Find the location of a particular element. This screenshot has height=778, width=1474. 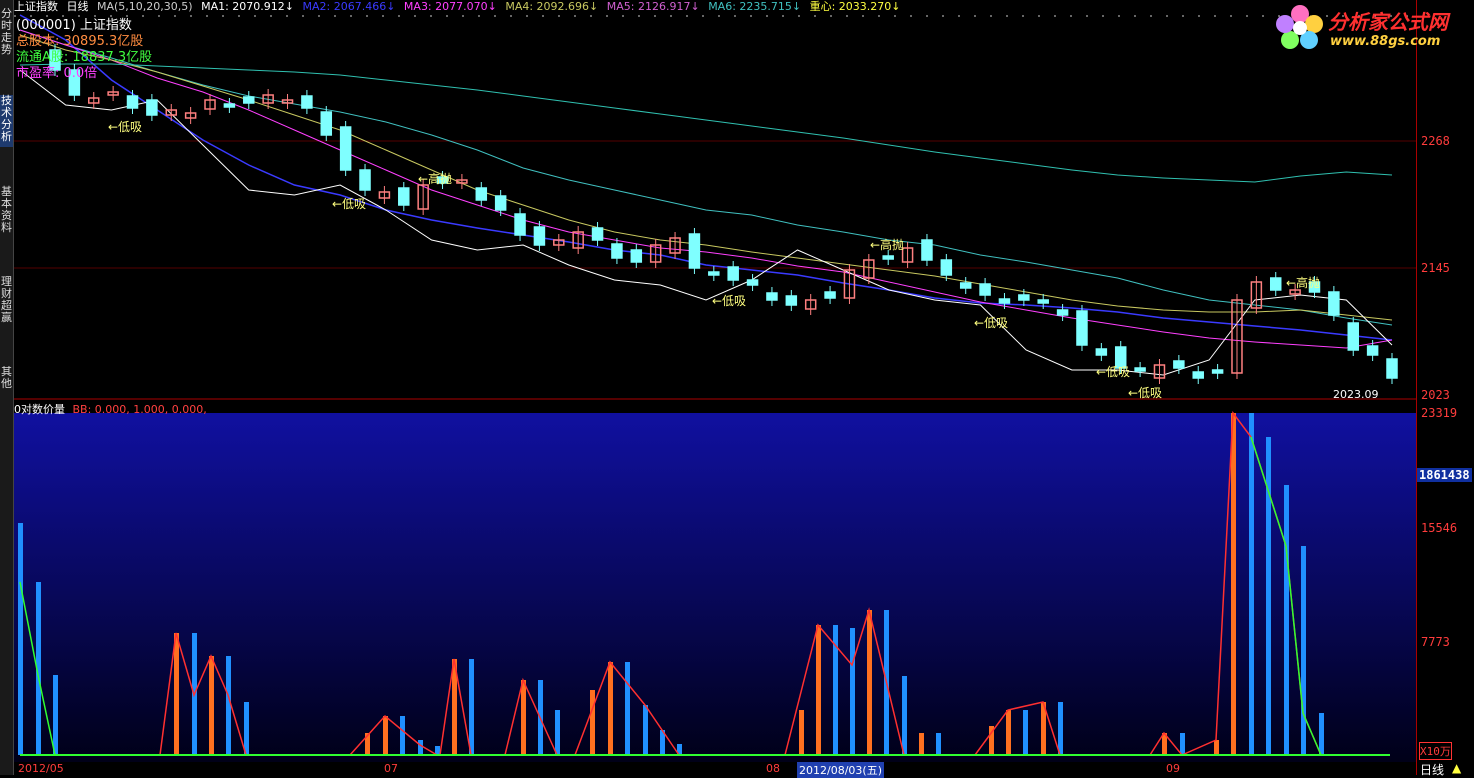

flower-logo-icon is located at coordinates (1299, 27).